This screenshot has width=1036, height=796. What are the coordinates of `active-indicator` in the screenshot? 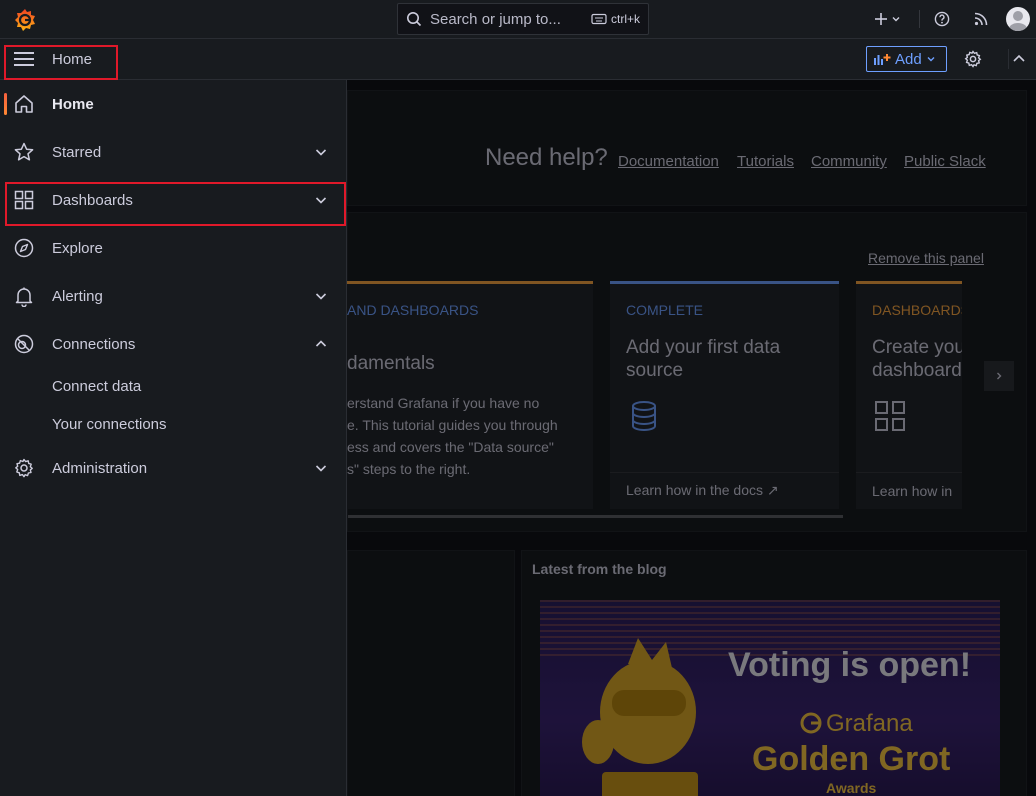 It's located at (5, 104).